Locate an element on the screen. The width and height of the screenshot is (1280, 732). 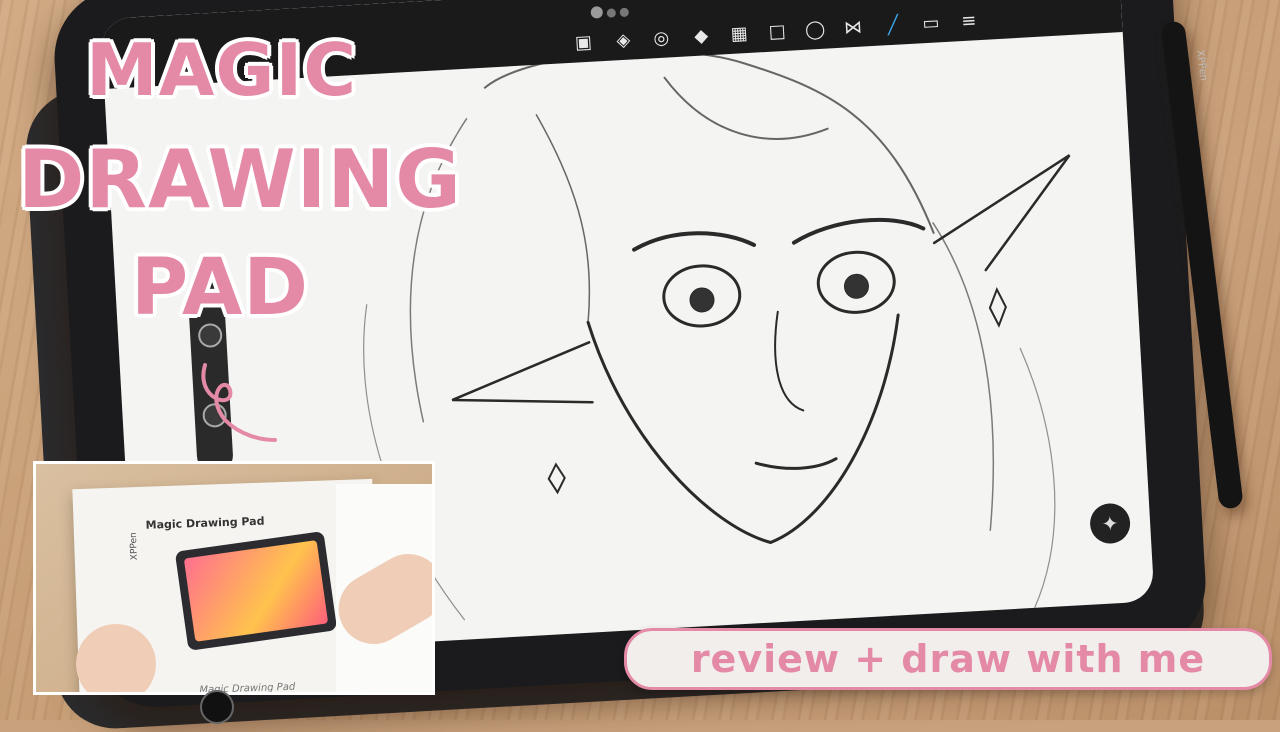
title-line-1: MAGIC is located at coordinates (222, 70).